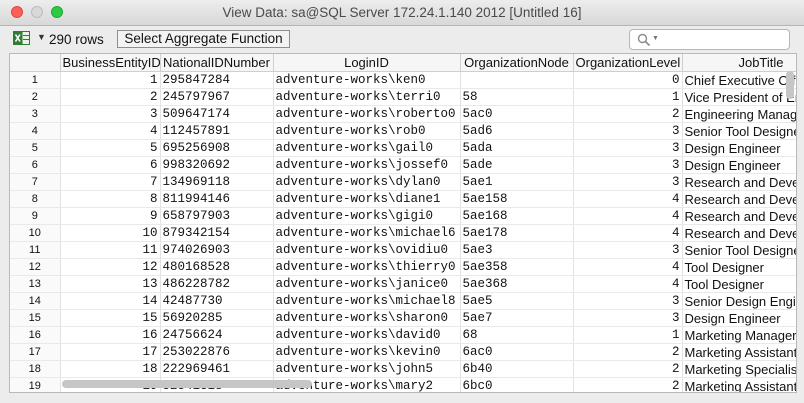 The width and height of the screenshot is (804, 403). What do you see at coordinates (217, 284) in the screenshot?
I see `cell-national-id-number: 486228782` at bounding box center [217, 284].